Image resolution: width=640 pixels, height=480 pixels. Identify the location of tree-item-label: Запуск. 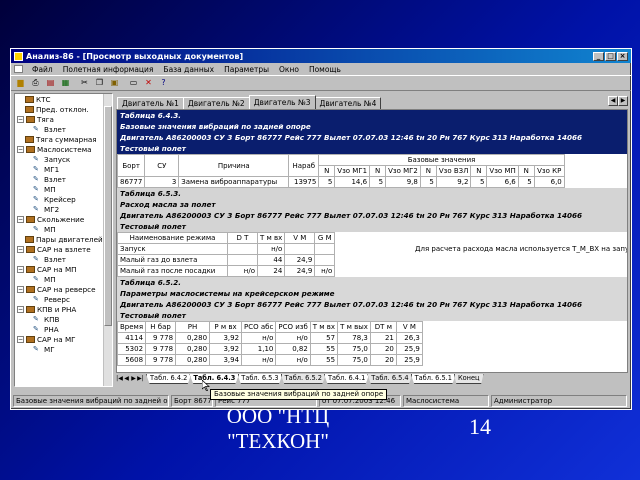
(57, 159).